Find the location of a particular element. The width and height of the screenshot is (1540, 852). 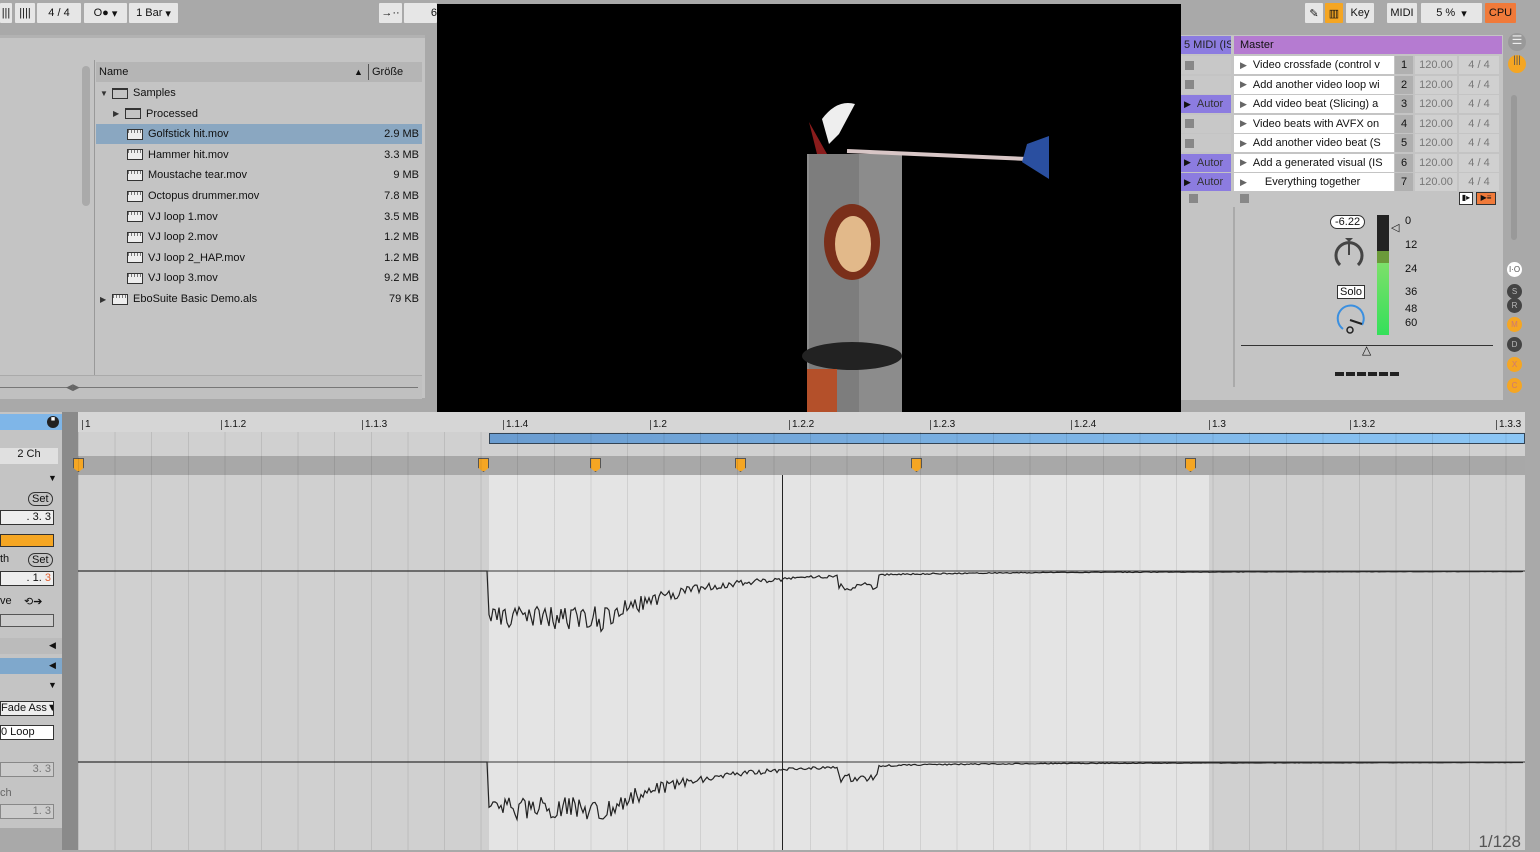

loop-mode-select: 0 Loop is located at coordinates (27, 732).